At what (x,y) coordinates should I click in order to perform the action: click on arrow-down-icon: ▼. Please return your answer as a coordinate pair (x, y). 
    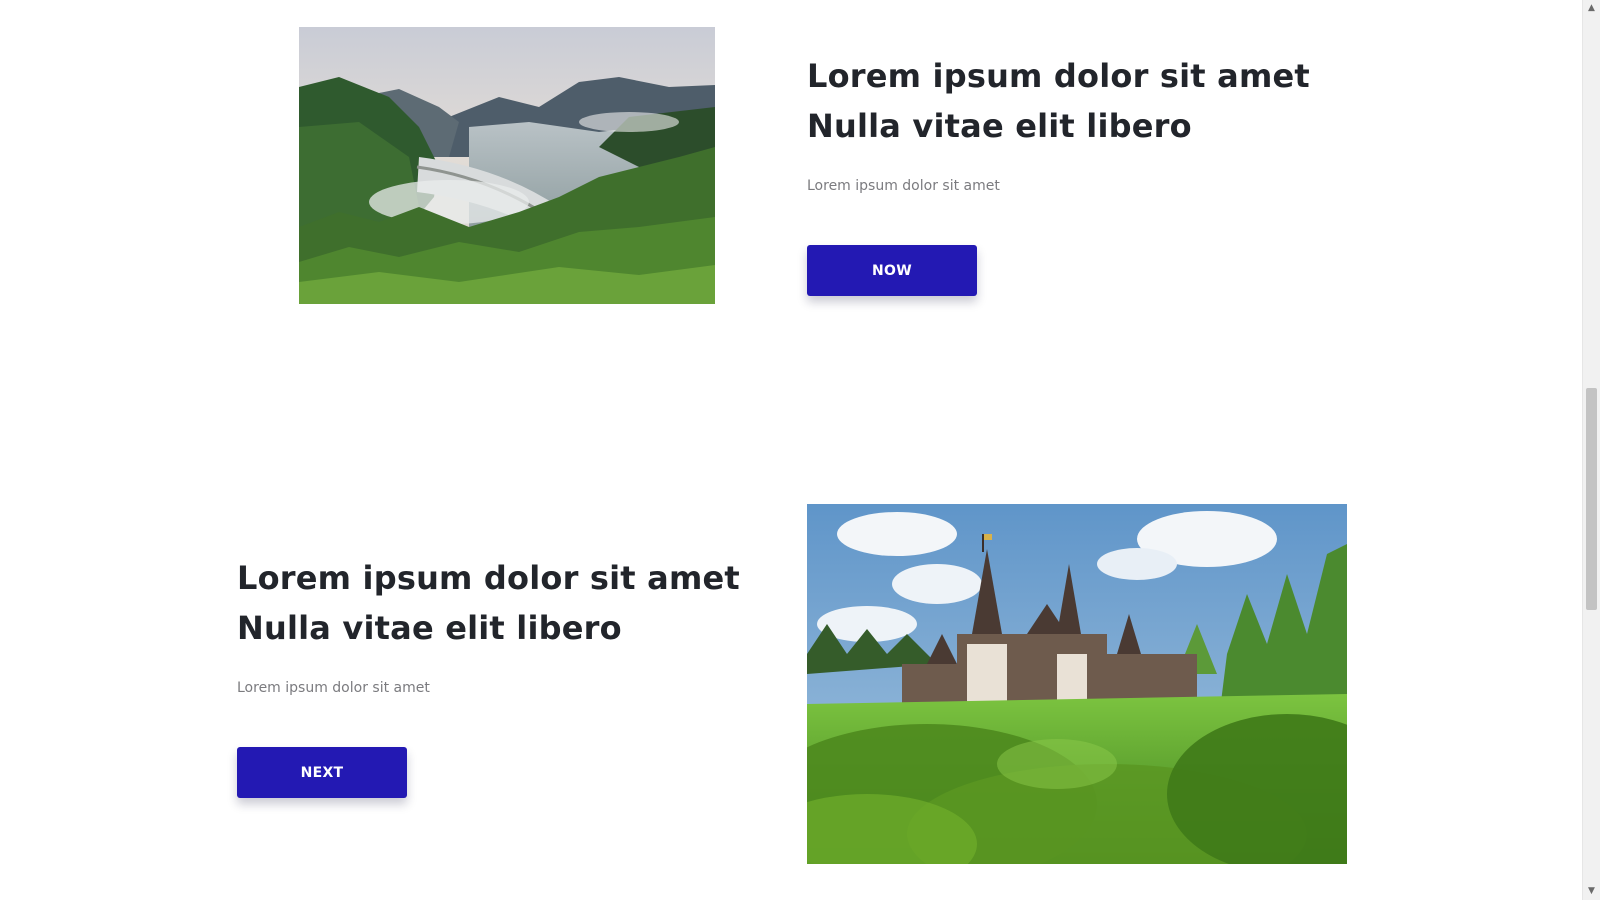
    Looking at the image, I should click on (1591, 891).